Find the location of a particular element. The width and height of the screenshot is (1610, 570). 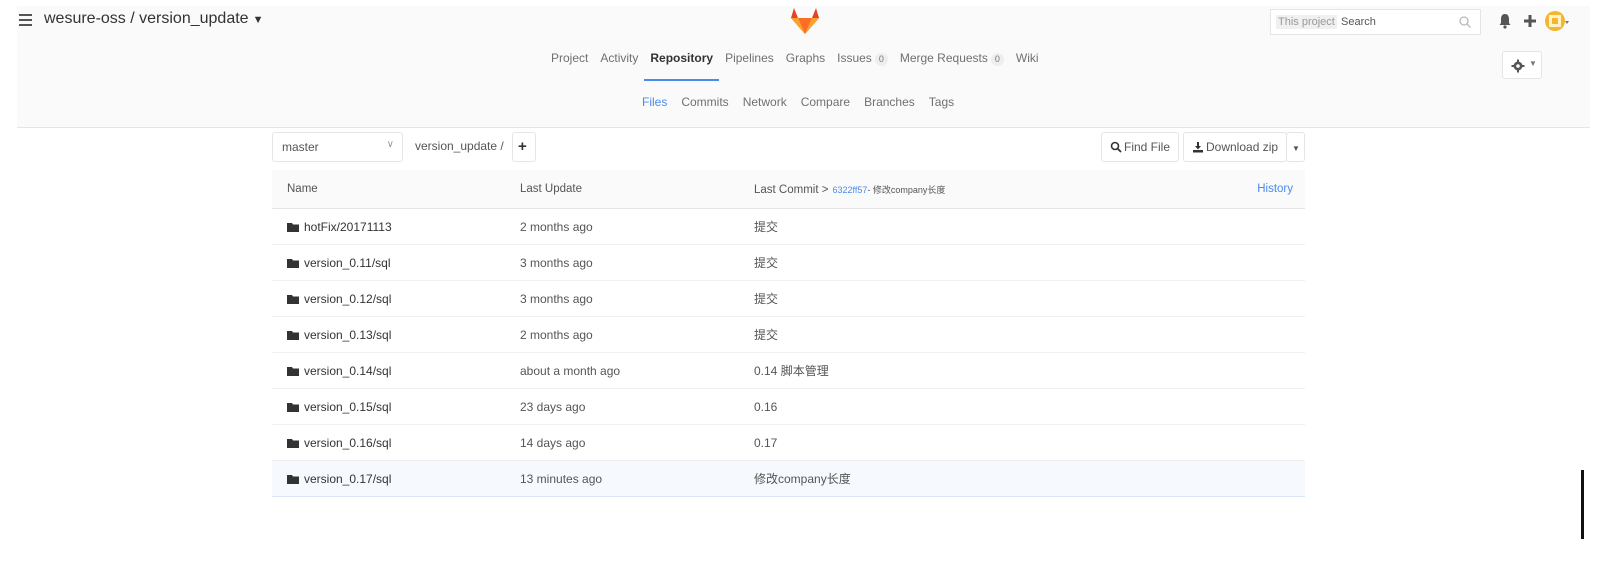

folder-name-link: version_0.15/sql is located at coordinates (347, 407).